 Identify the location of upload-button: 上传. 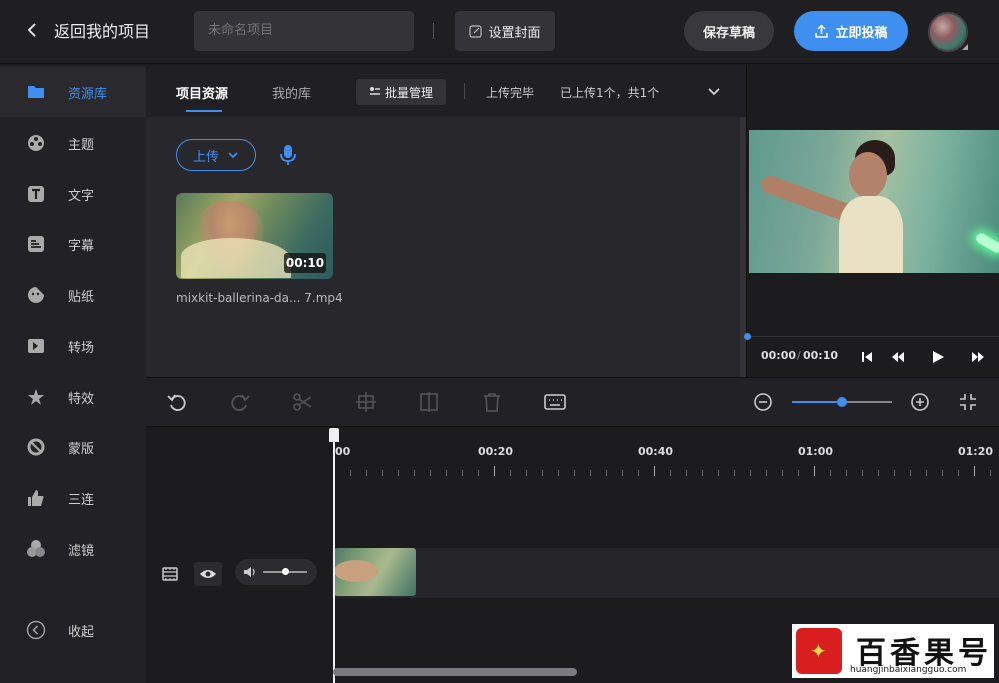
(216, 155).